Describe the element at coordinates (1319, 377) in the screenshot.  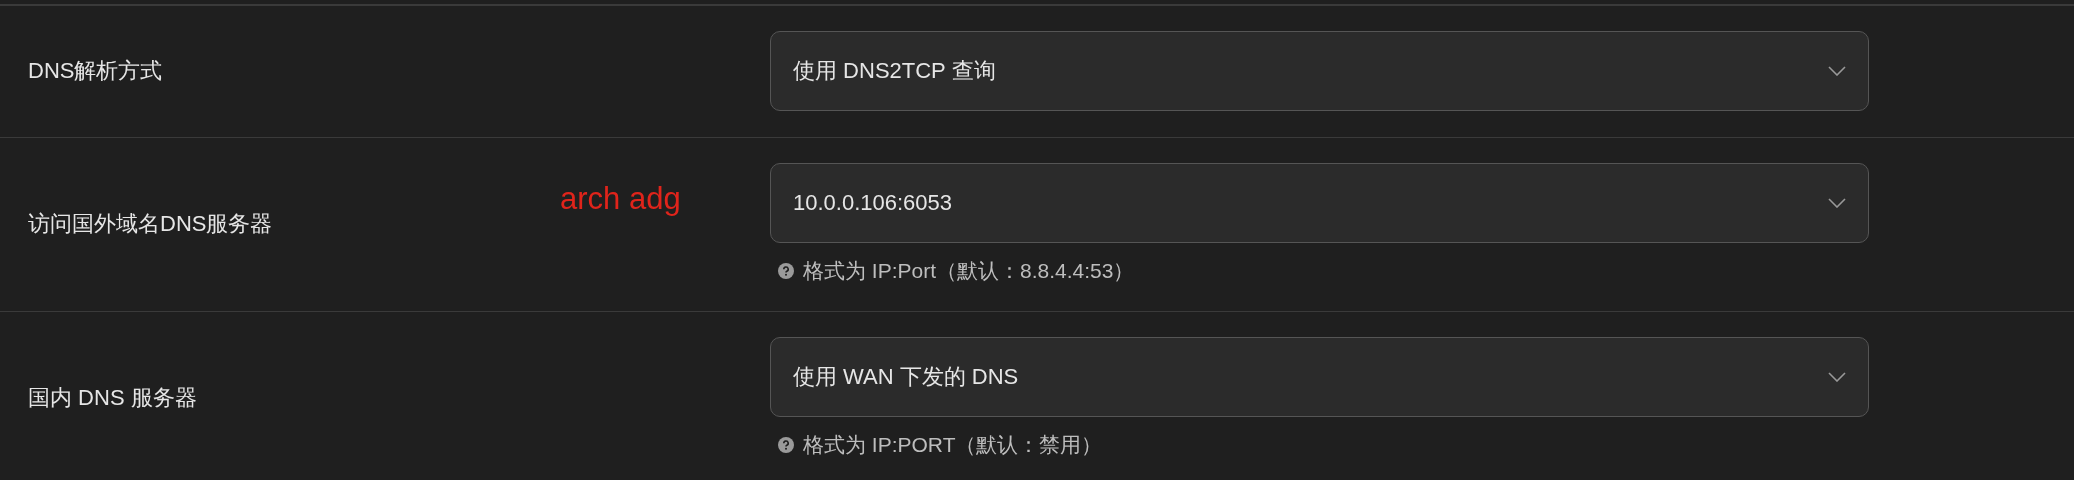
I see `dropdown-select: 使用 WAN 下发的 DNS` at that location.